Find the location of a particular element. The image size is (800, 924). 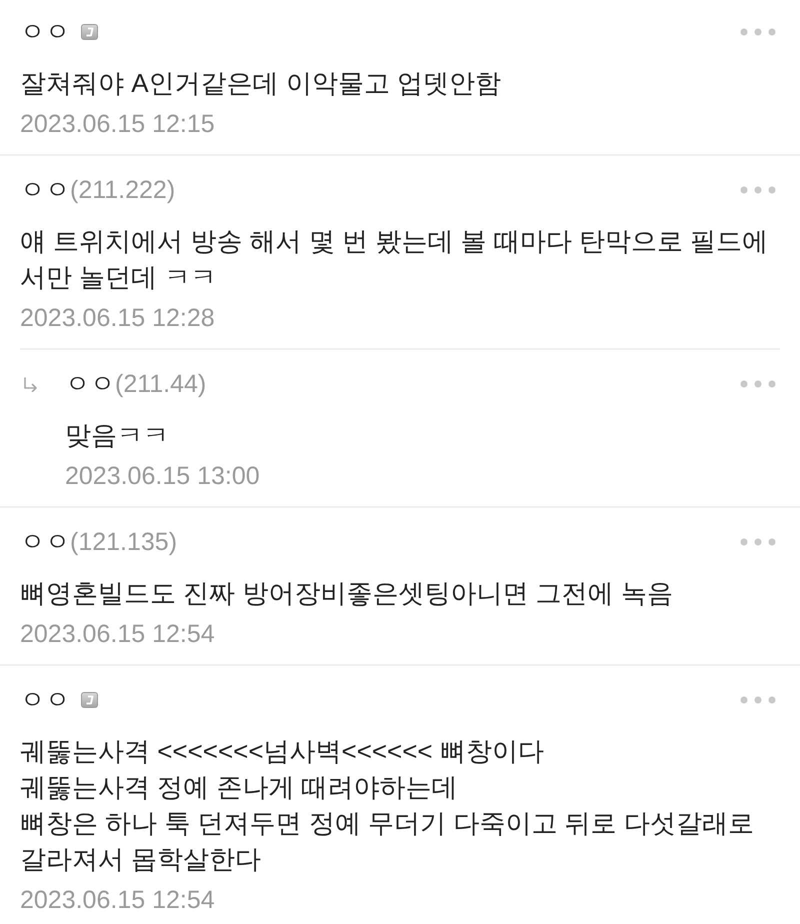

comment-text: 뼈영혼빌드도 진짜 방어장비좋은셋팅아니면 그전에 녹음 is located at coordinates (347, 593).